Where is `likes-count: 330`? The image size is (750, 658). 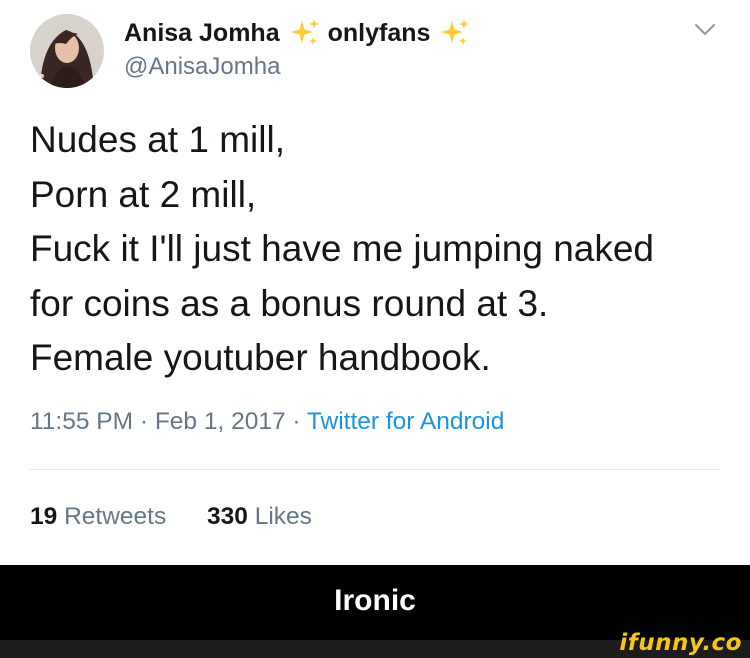 likes-count: 330 is located at coordinates (227, 516).